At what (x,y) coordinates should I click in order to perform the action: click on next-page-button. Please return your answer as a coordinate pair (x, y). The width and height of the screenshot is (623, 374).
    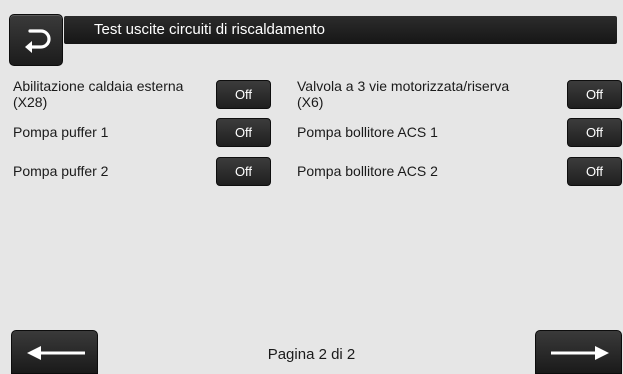
    Looking at the image, I should click on (578, 352).